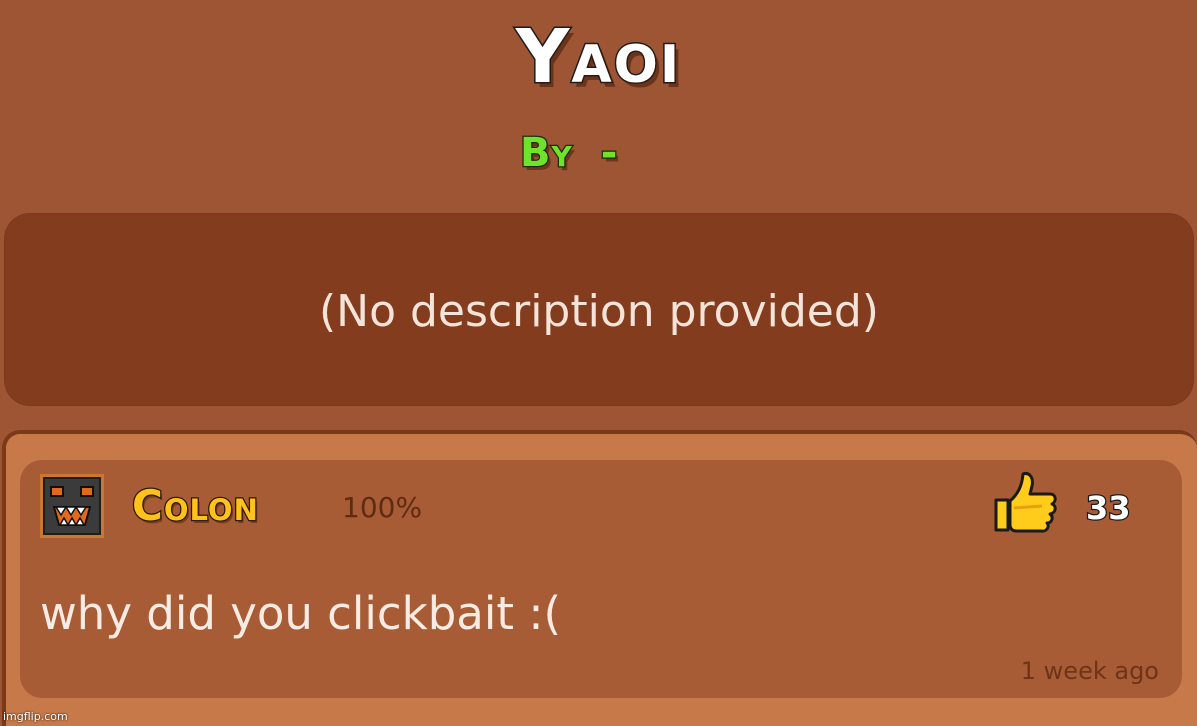 The width and height of the screenshot is (1197, 726). I want to click on comment-percent: 100%, so click(382, 507).